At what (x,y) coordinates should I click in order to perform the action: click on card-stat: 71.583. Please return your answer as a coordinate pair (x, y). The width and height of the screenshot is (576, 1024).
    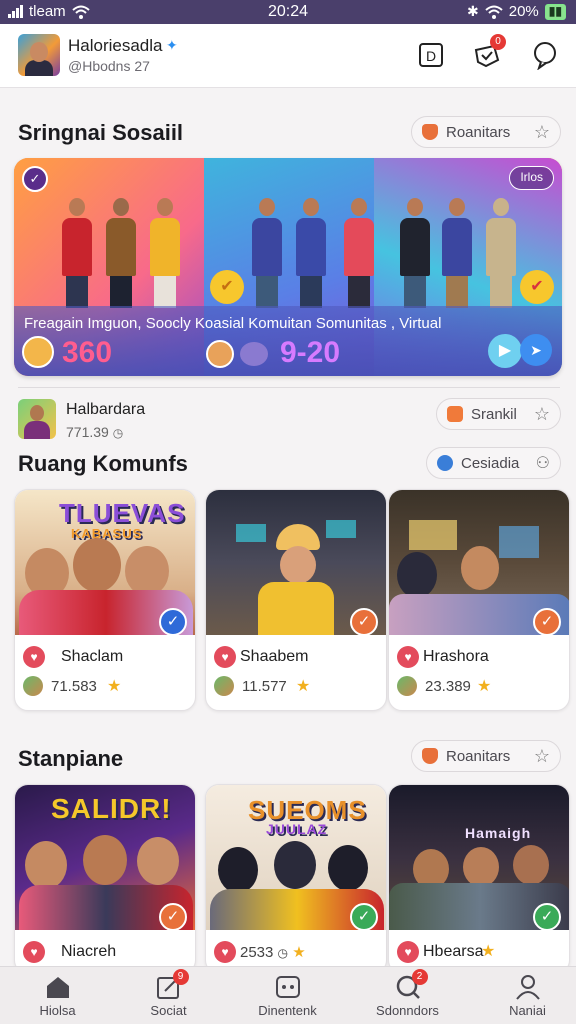
    Looking at the image, I should click on (74, 686).